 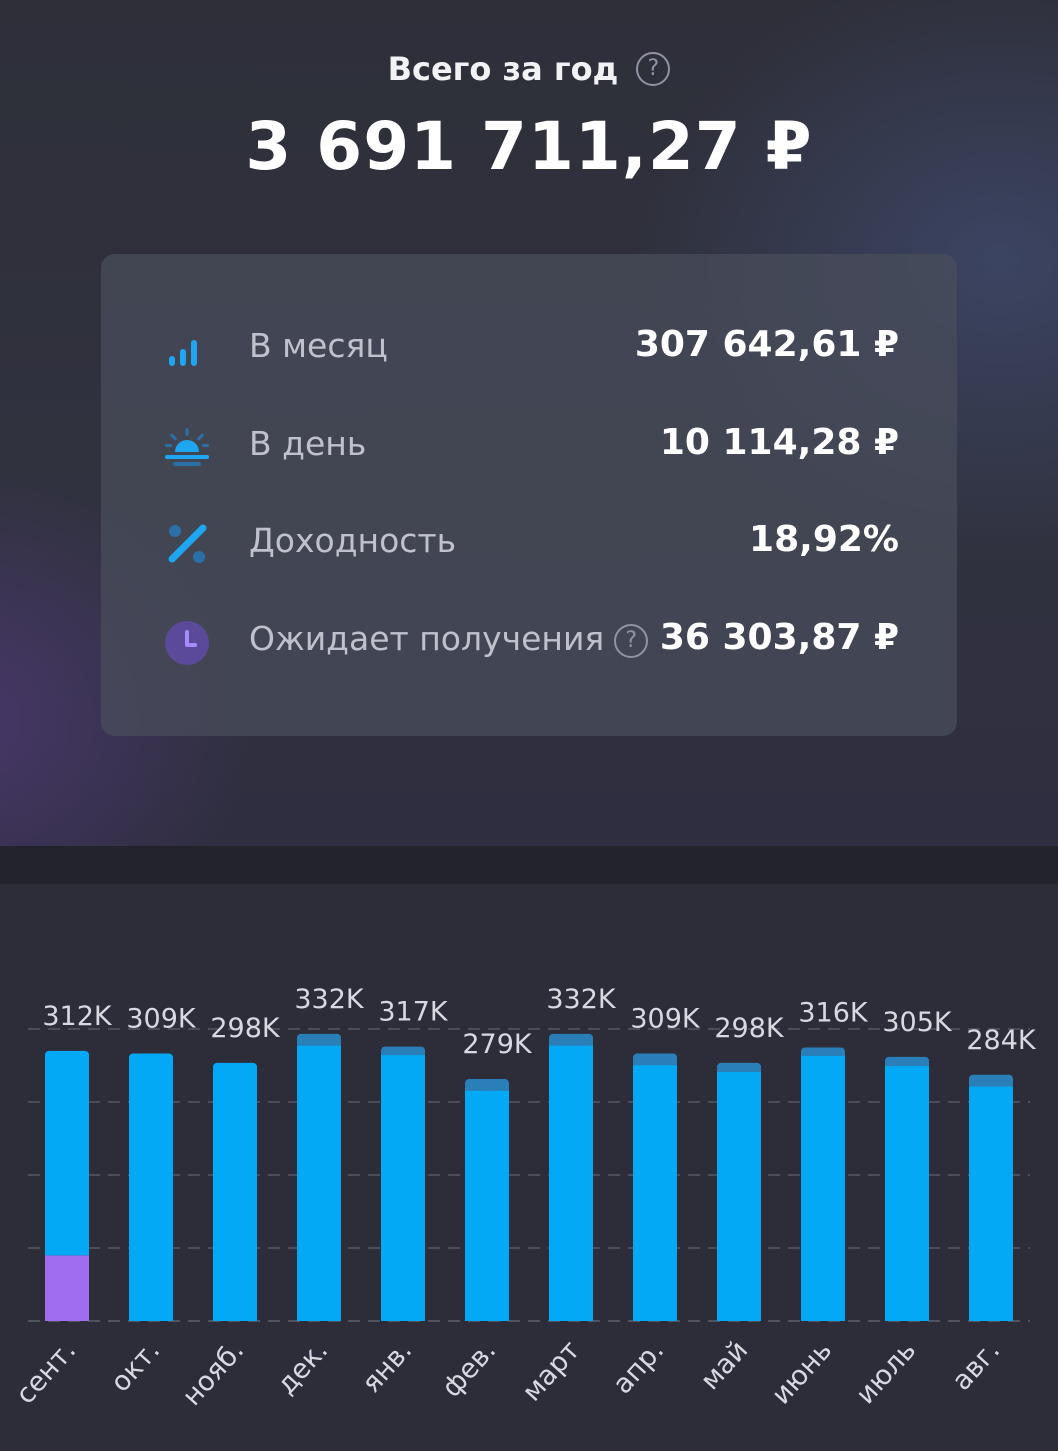 What do you see at coordinates (833, 1012) in the screenshot?
I see `bar-value-label: 316K` at bounding box center [833, 1012].